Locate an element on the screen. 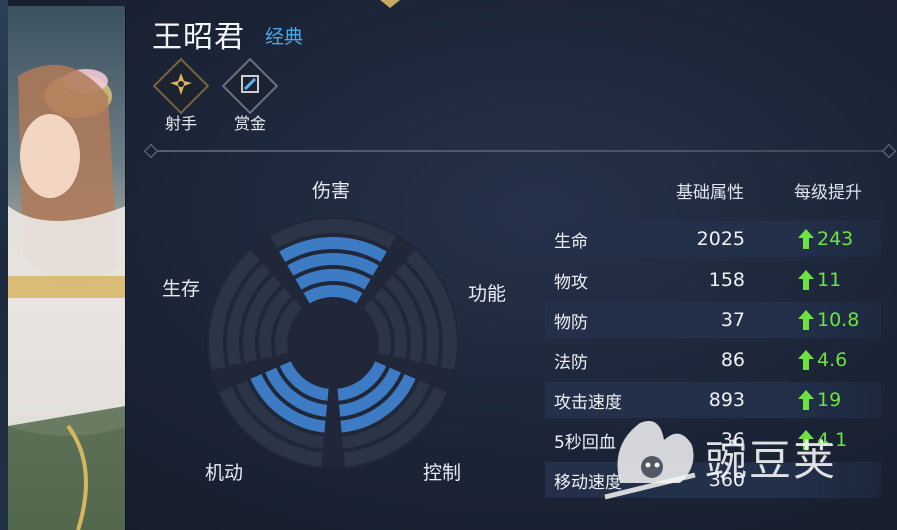  stat-growth: 10.8 is located at coordinates (828, 320).